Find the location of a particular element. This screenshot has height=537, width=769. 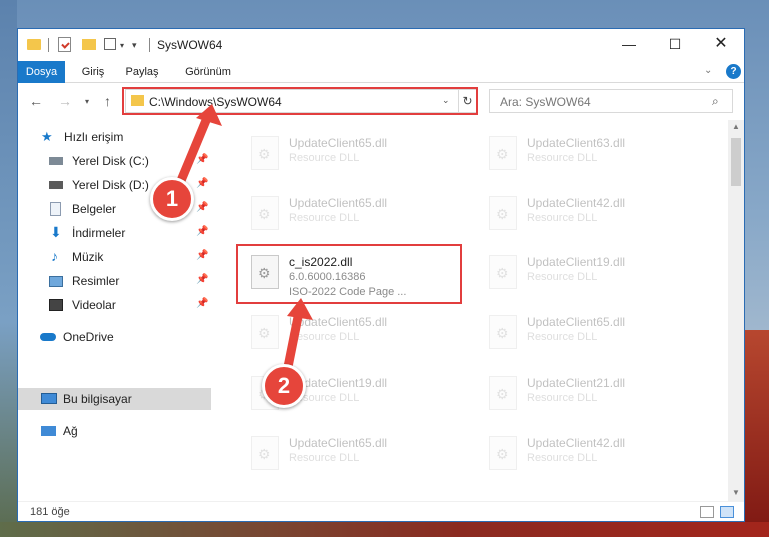

videos-icon is located at coordinates (56, 305).